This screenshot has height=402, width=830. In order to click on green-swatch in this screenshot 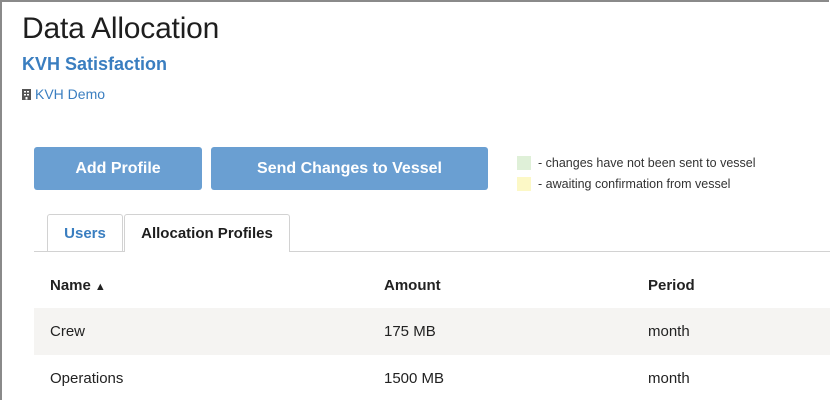, I will do `click(524, 162)`.